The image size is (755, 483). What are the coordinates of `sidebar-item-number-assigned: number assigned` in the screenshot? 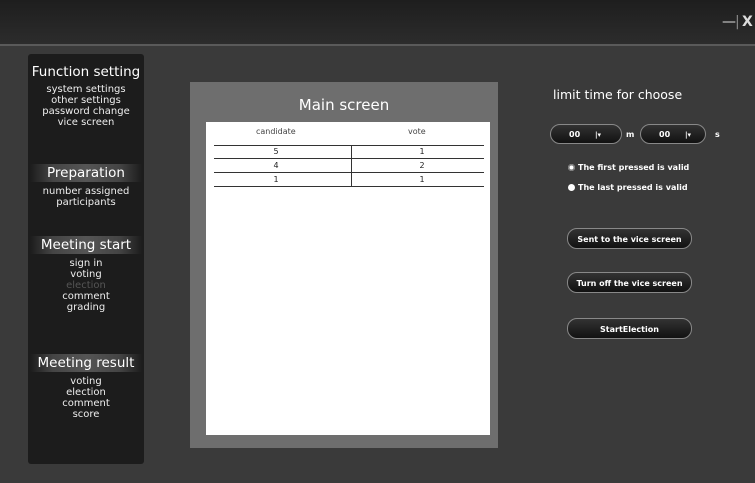 It's located at (86, 191).